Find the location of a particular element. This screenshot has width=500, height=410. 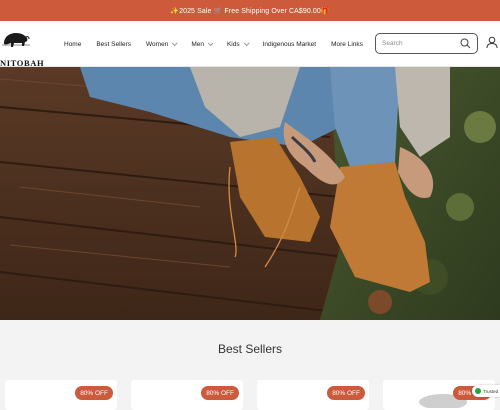

search-icon is located at coordinates (465, 43).